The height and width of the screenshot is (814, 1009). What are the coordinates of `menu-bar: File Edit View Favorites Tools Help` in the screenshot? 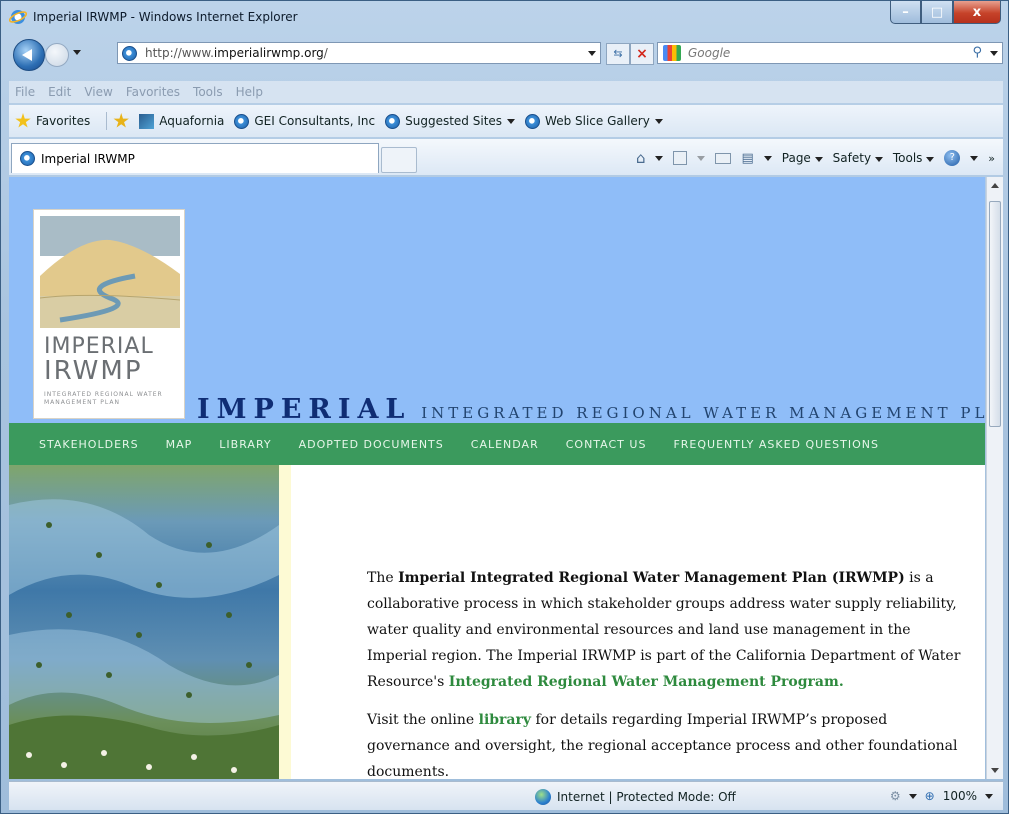 It's located at (506, 92).